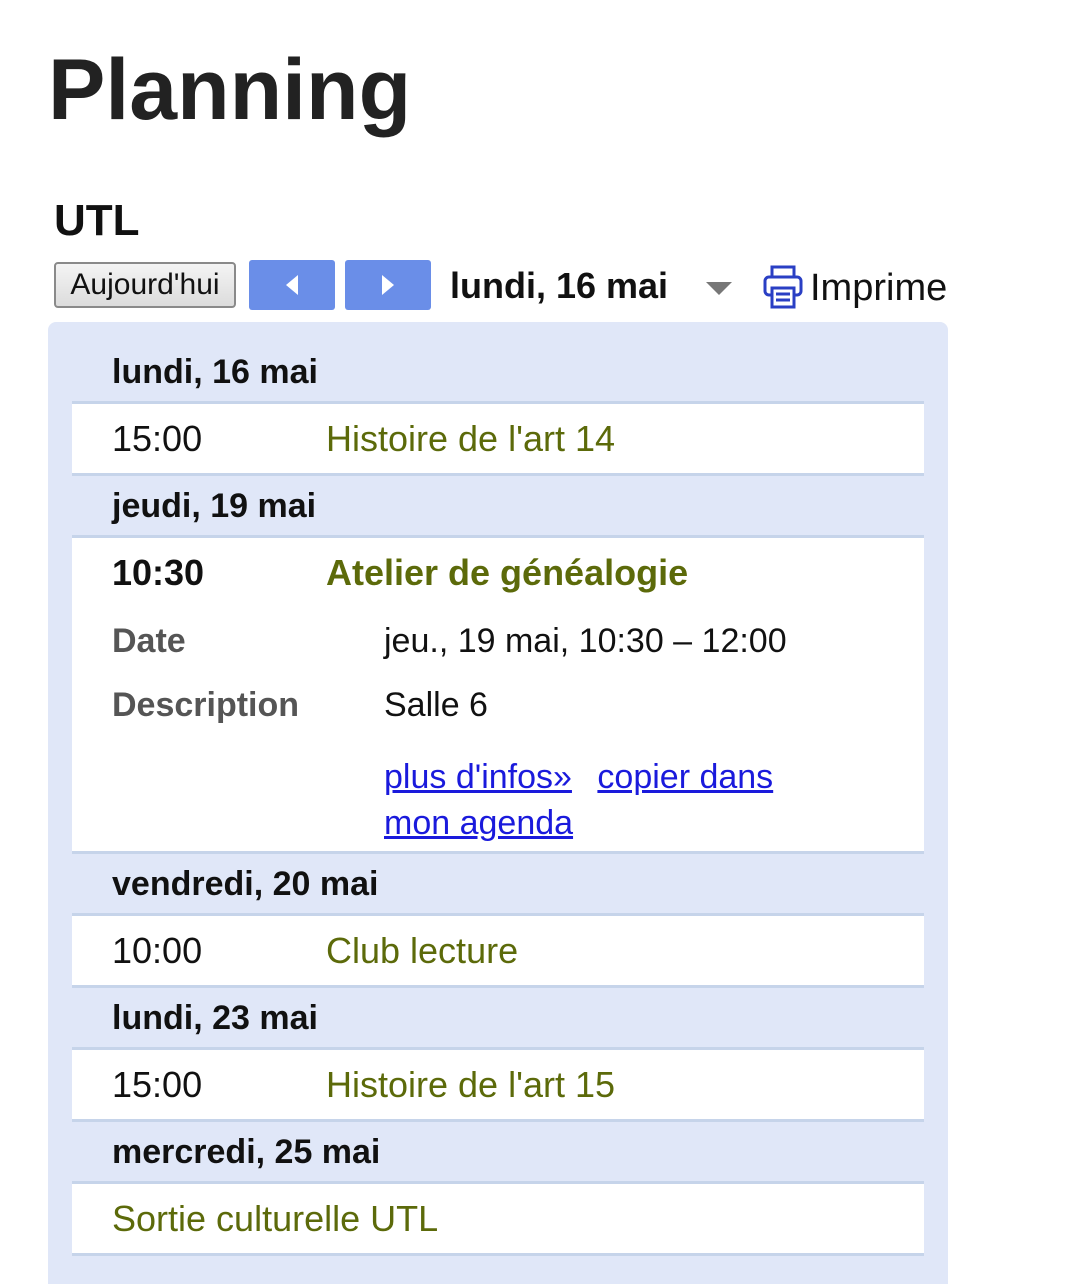 The height and width of the screenshot is (1284, 1080). What do you see at coordinates (498, 1220) in the screenshot?
I see `event-row: Sortie culturelle UTL` at bounding box center [498, 1220].